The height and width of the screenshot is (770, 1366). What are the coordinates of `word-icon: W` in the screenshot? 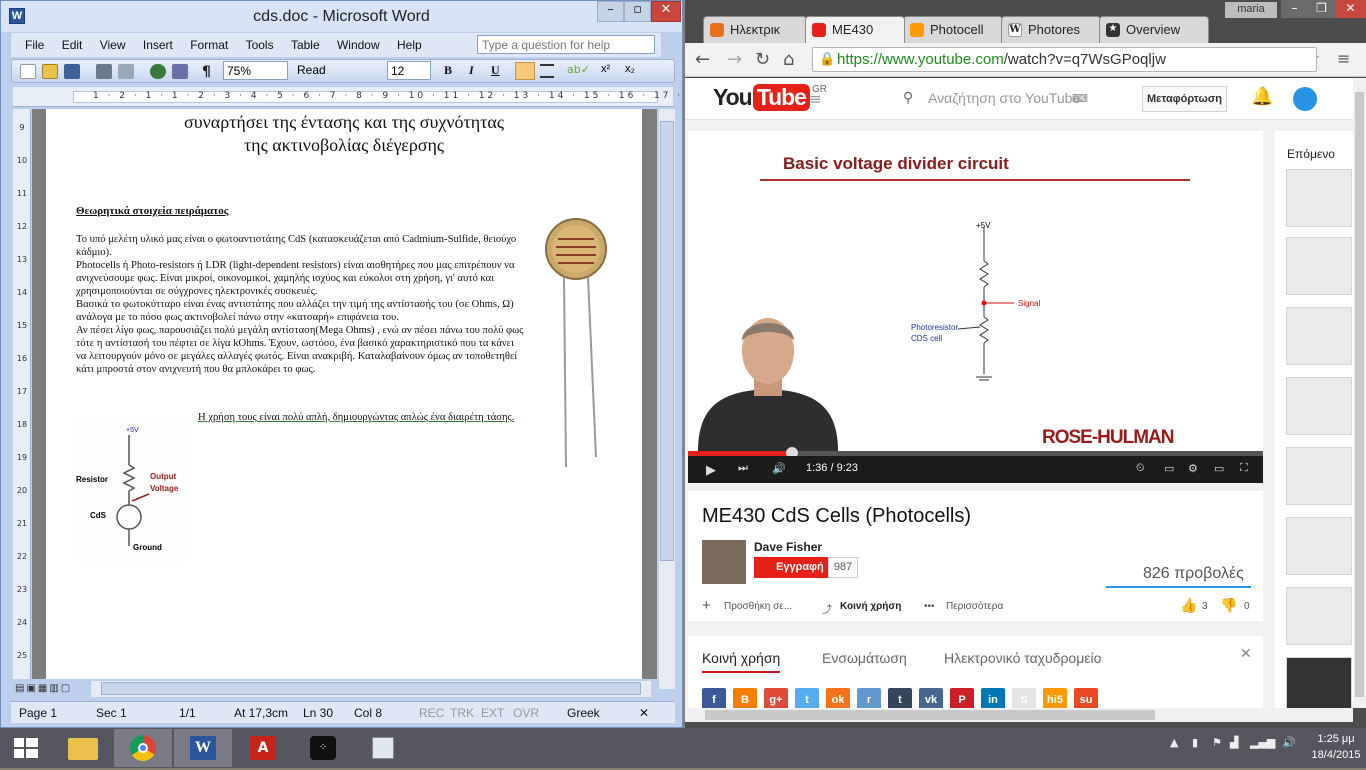 It's located at (203, 748).